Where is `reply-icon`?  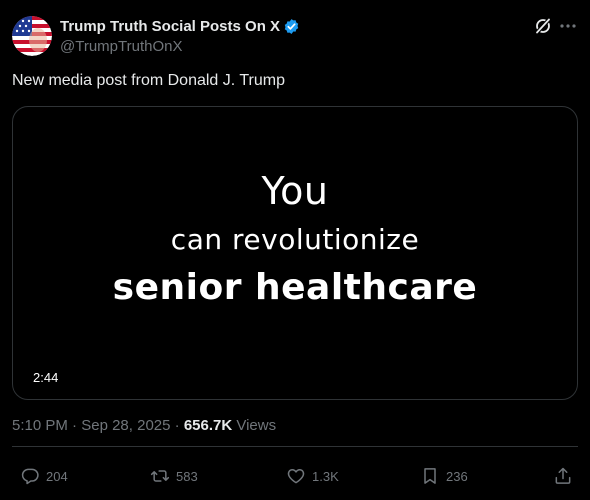 reply-icon is located at coordinates (30, 476).